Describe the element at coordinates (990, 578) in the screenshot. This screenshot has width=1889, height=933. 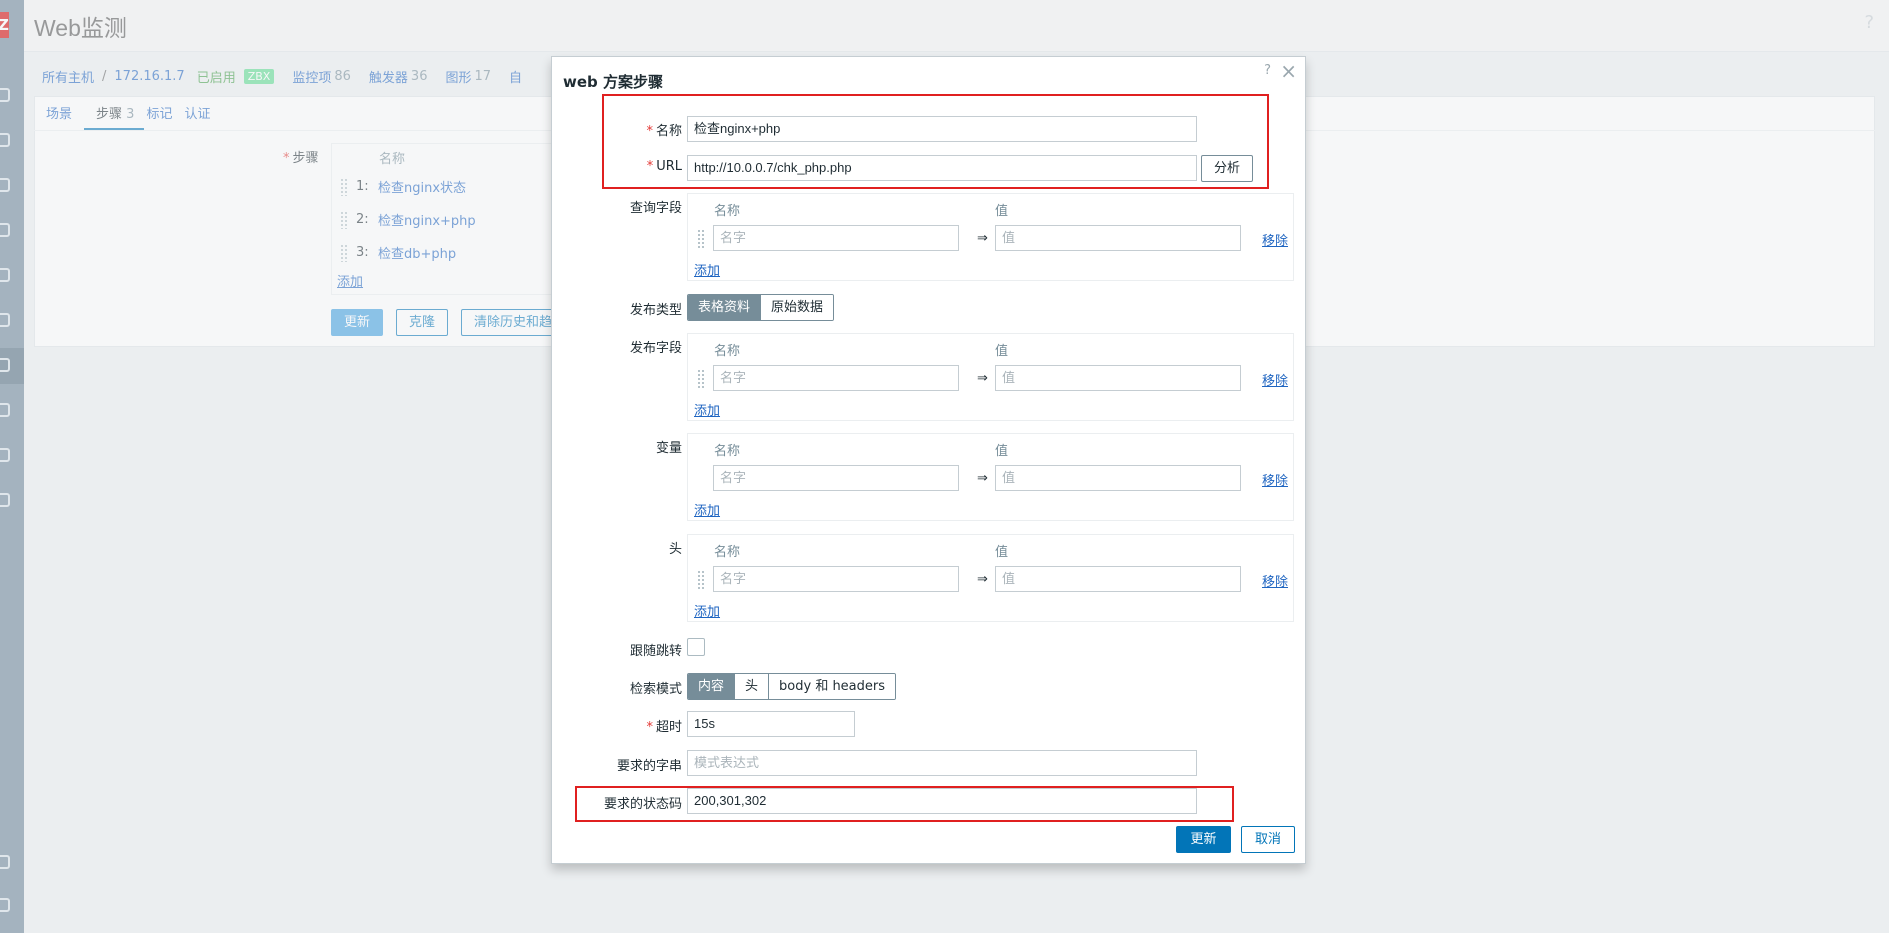
I see `headers-table: 名称 值 名字 ⇒ 值 移除 添加` at that location.